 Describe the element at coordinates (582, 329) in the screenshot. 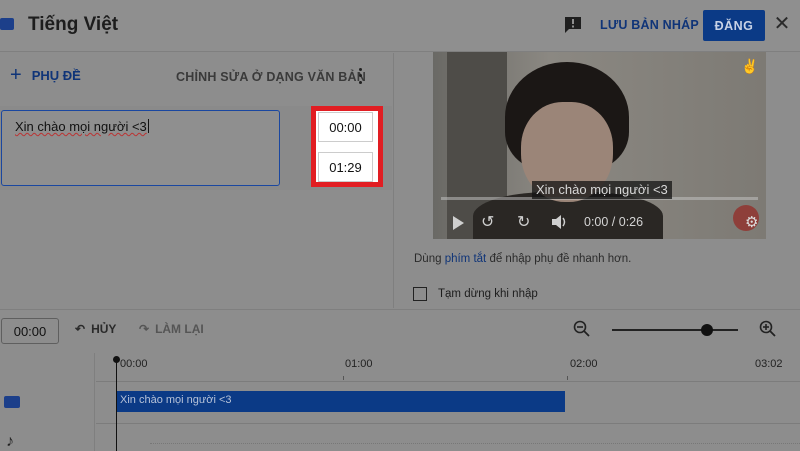

I see `zoom-out-icon` at that location.